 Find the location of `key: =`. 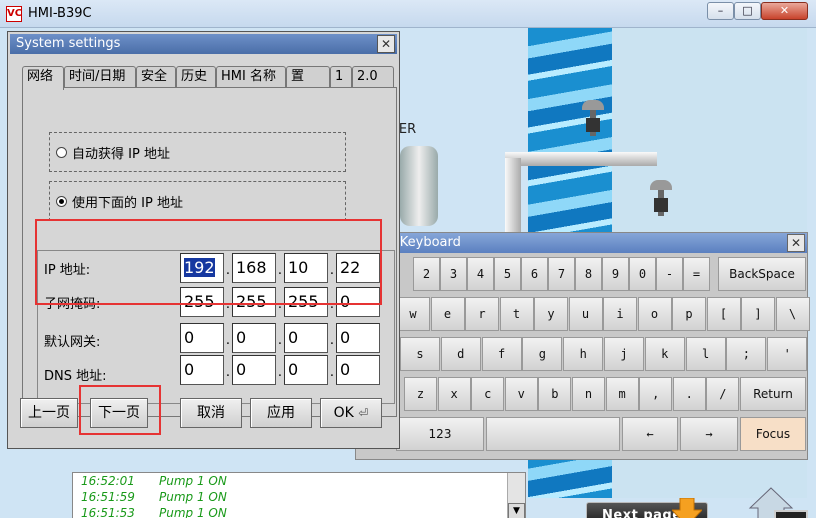

key: = is located at coordinates (696, 274).